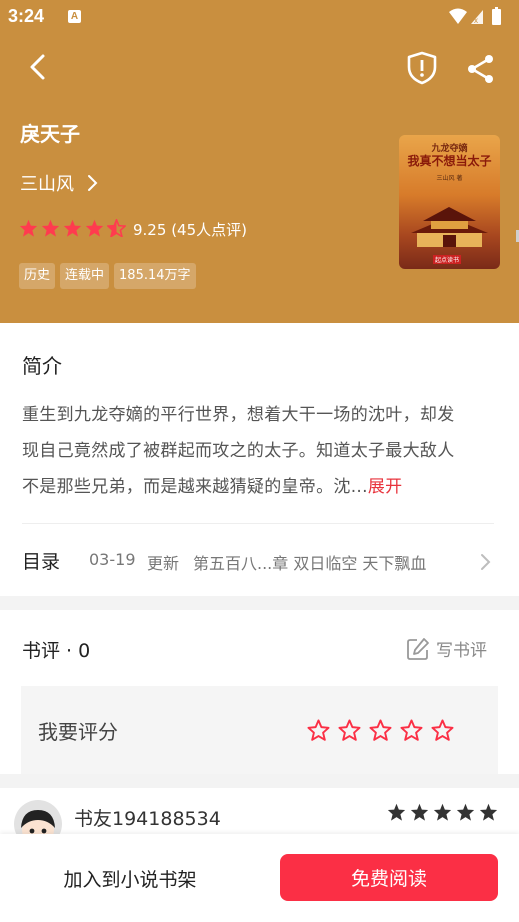  Describe the element at coordinates (238, 451) in the screenshot. I see `intro-line: 现自己竟然成了被群起而攻之的太子。知道太子最大敌人` at that location.